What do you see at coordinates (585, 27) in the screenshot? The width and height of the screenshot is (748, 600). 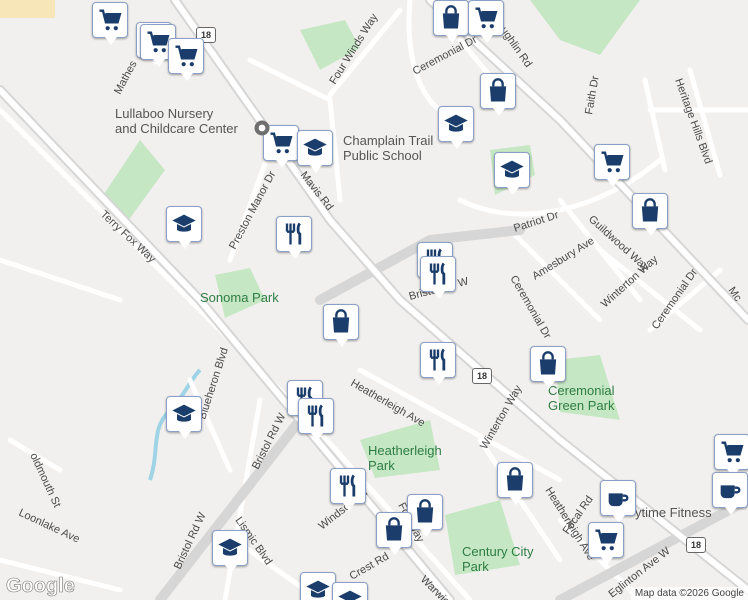 I see `park-area` at bounding box center [585, 27].